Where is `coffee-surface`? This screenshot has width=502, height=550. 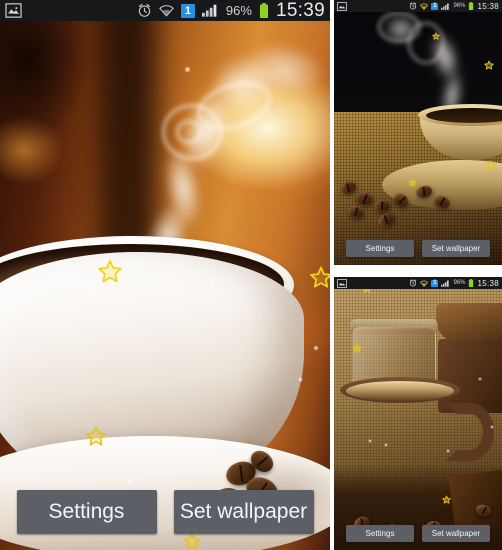
coffee-surface is located at coordinates (400, 391).